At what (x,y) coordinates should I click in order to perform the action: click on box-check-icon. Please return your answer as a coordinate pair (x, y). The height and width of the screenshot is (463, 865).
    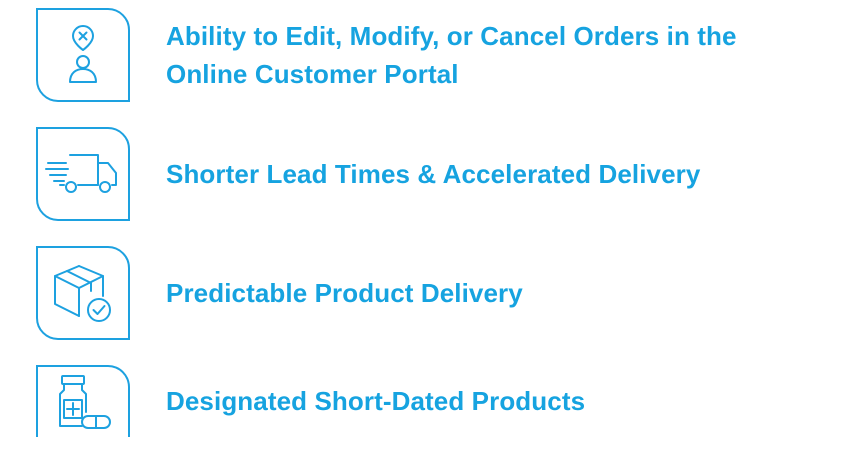
    Looking at the image, I should click on (82, 293).